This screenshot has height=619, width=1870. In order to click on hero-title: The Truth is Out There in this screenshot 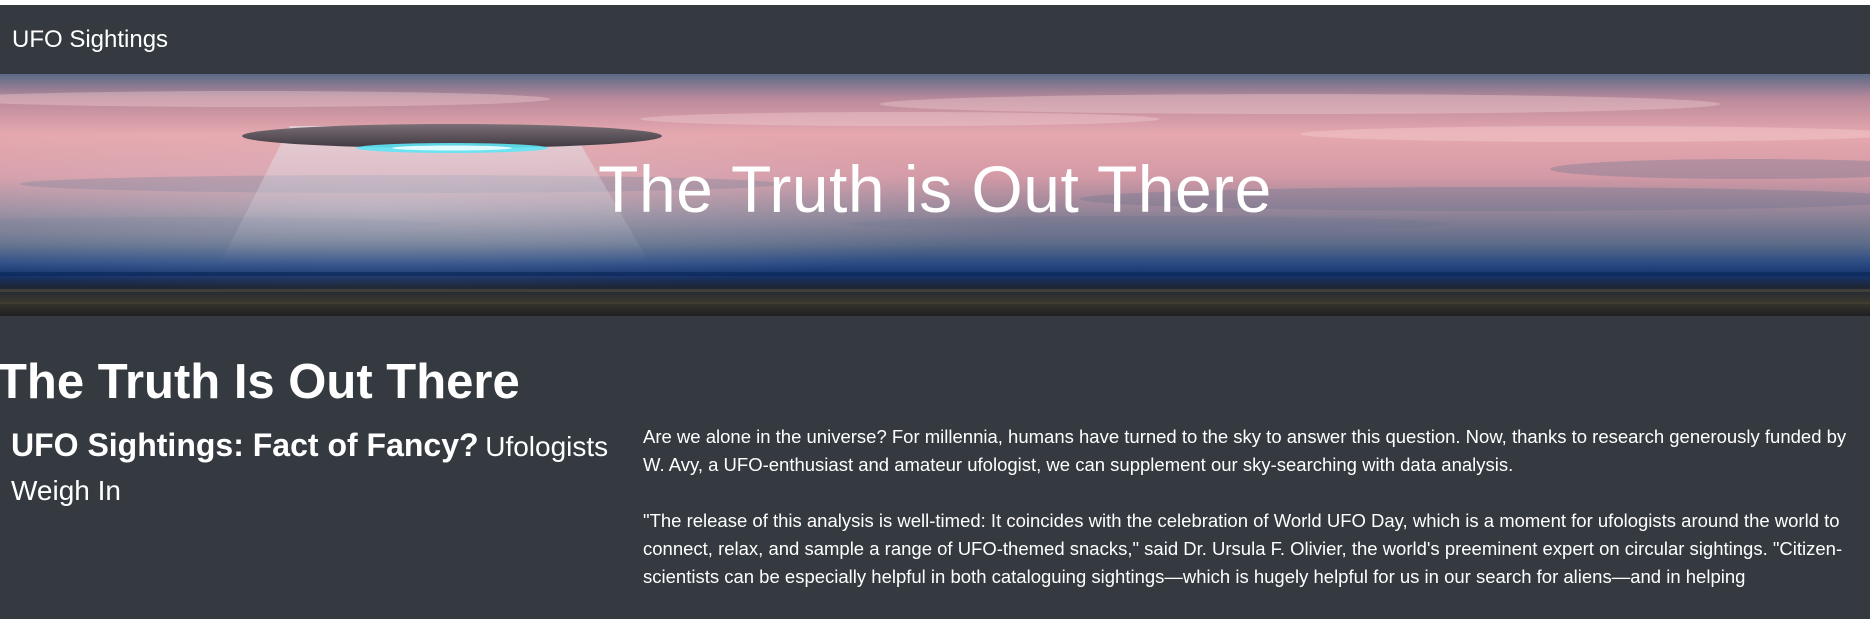, I will do `click(935, 189)`.